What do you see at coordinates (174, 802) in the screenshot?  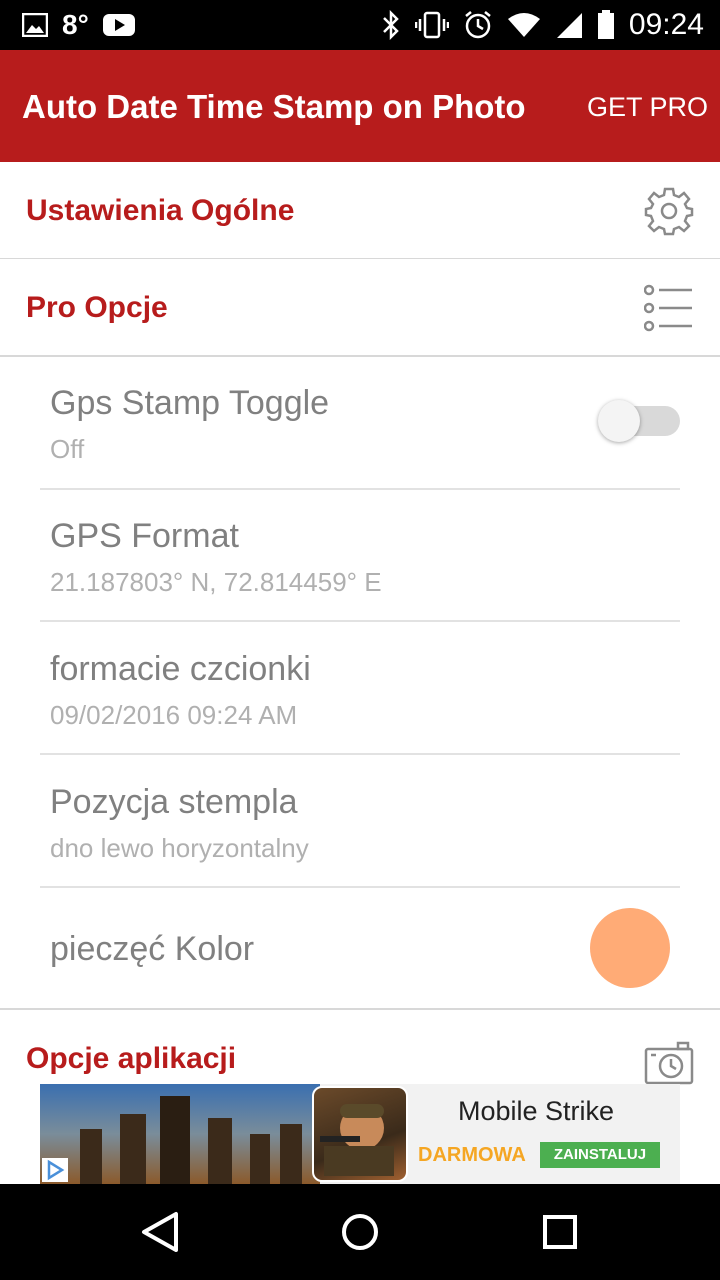 I see `pref-title: Pozycja stempla` at bounding box center [174, 802].